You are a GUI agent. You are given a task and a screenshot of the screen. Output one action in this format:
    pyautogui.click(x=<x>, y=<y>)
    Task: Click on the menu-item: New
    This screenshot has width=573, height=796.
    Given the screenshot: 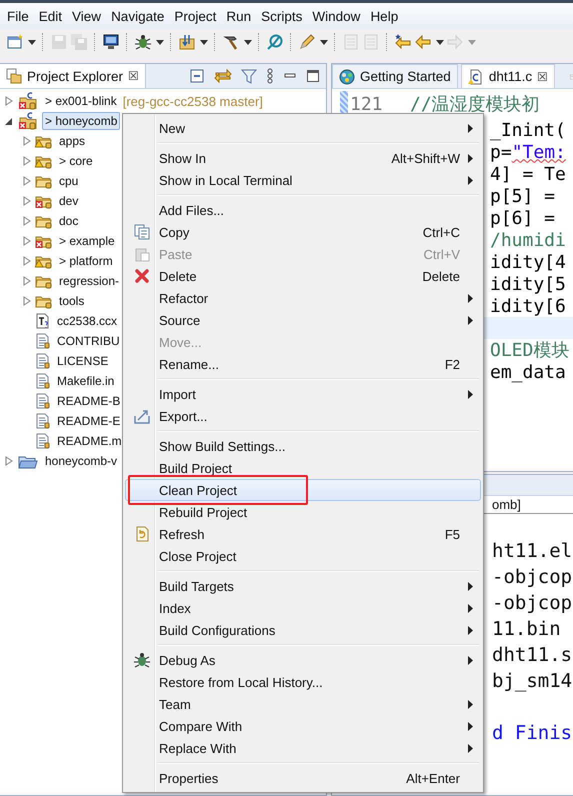 What is the action you would take?
    pyautogui.click(x=303, y=128)
    